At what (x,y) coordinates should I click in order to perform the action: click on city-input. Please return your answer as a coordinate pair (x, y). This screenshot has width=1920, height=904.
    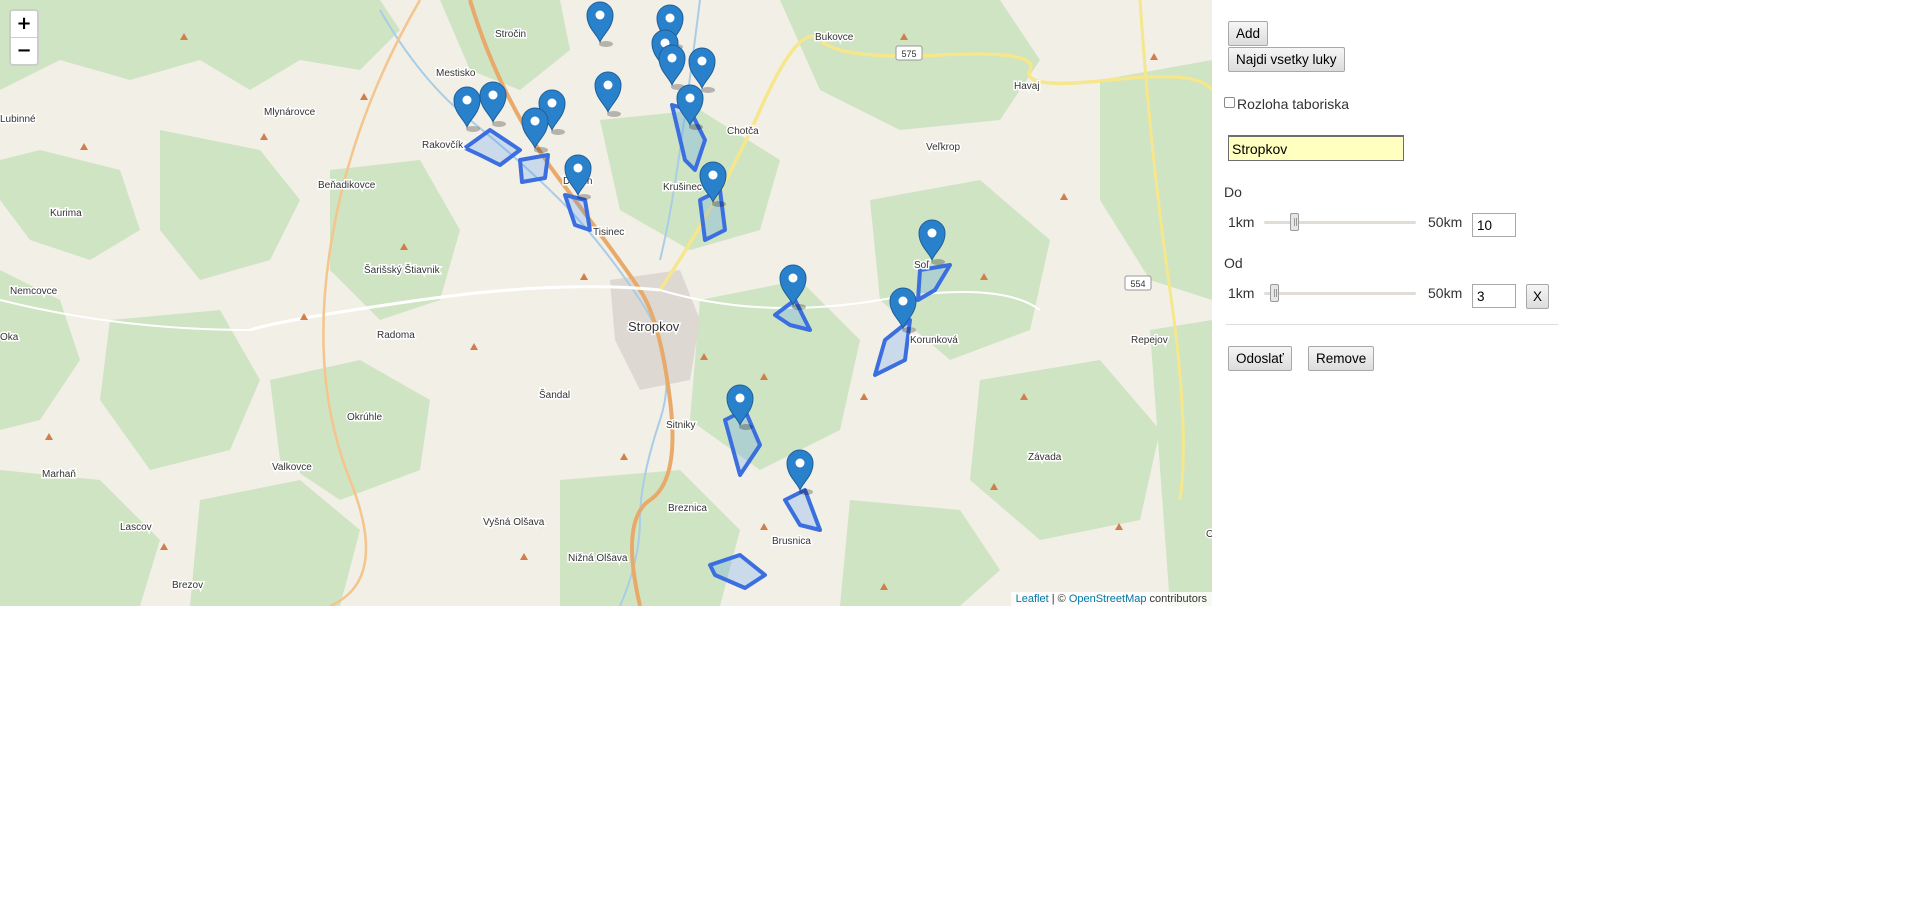
    Looking at the image, I should click on (1316, 148).